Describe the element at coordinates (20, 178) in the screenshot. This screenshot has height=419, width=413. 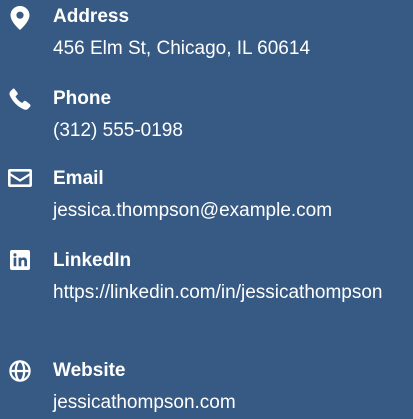
I see `envelope-icon` at that location.